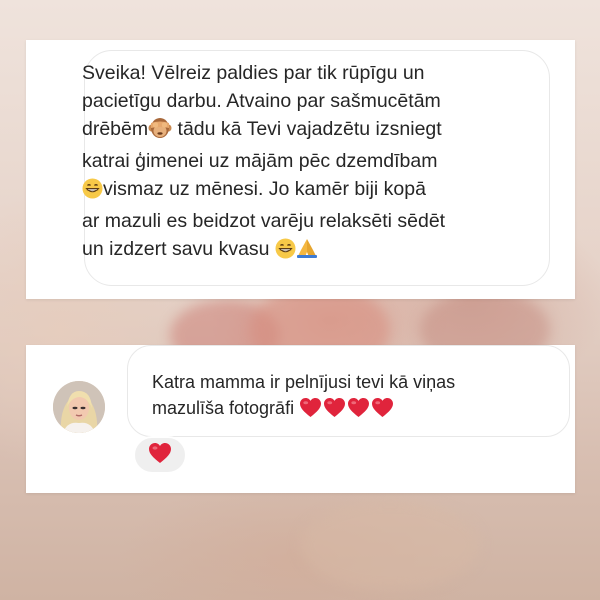  Describe the element at coordinates (390, 545) in the screenshot. I see `background-blur-shape` at that location.